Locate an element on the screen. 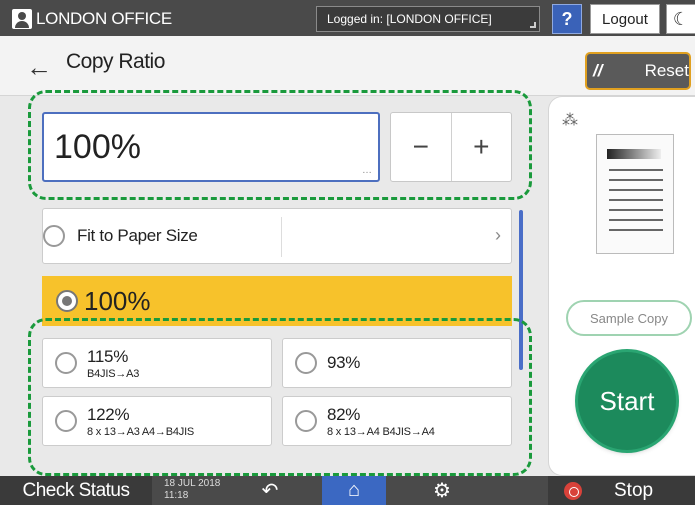 The height and width of the screenshot is (505, 695). login-status-text: Logged in: [LONDON OFFICE] is located at coordinates (409, 19).